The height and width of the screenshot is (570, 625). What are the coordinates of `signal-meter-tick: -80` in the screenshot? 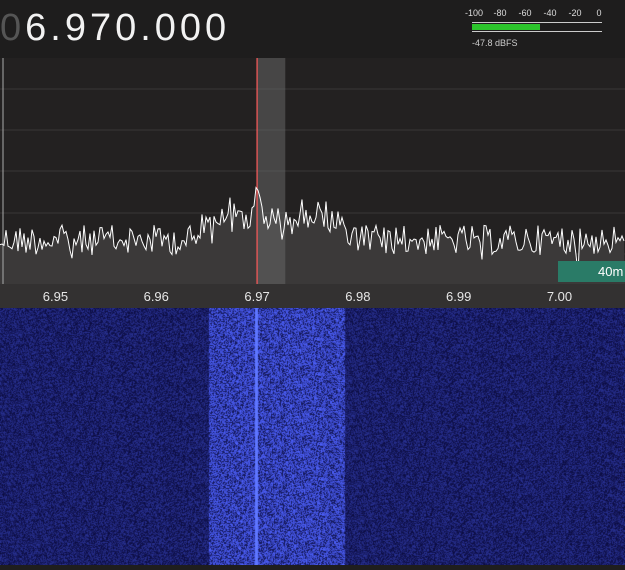 It's located at (500, 13).